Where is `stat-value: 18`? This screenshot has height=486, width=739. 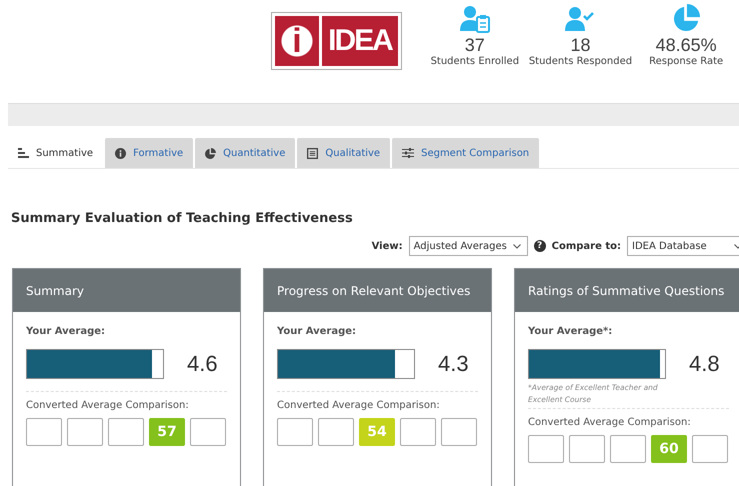
stat-value: 18 is located at coordinates (580, 45).